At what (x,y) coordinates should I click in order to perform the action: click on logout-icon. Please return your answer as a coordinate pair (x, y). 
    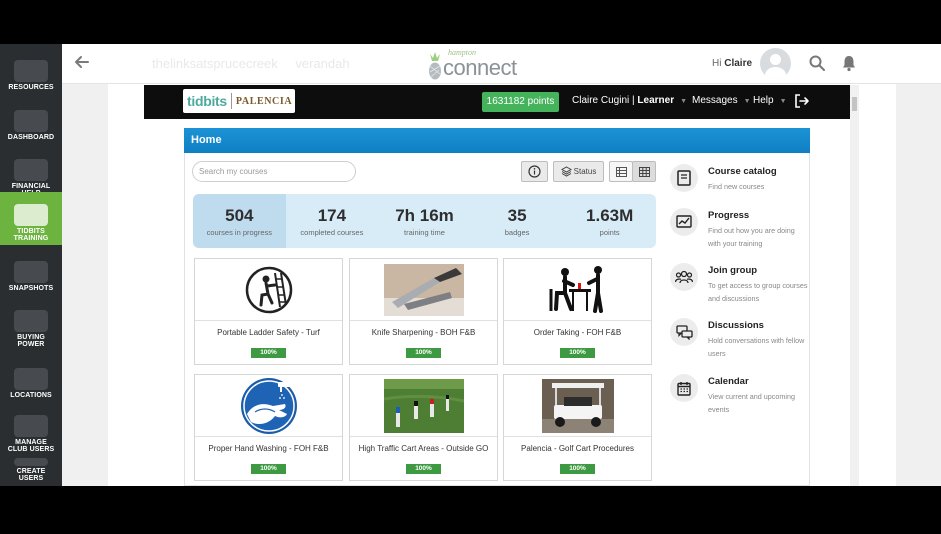
    Looking at the image, I should click on (802, 101).